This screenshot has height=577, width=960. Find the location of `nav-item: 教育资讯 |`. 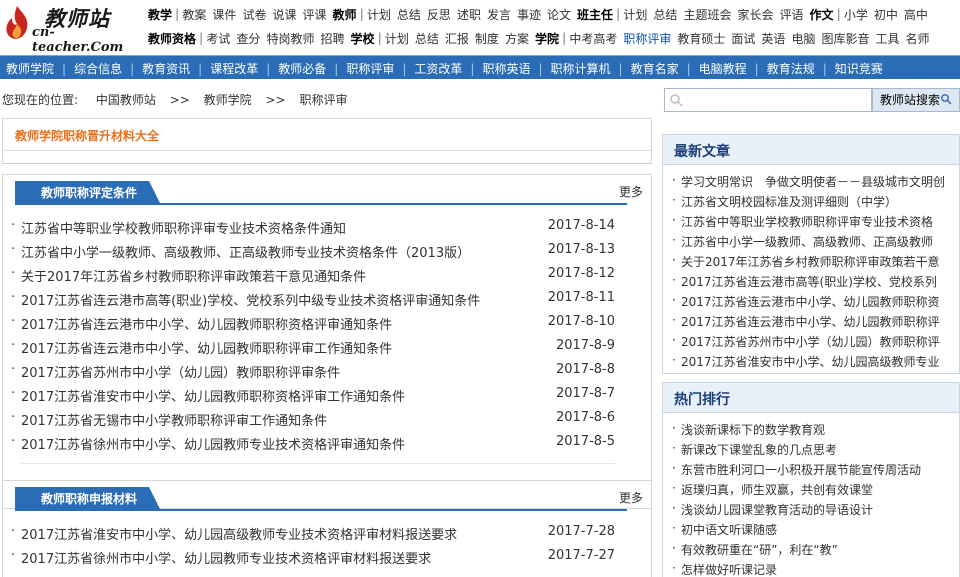

nav-item: 教育资讯 | is located at coordinates (176, 68).